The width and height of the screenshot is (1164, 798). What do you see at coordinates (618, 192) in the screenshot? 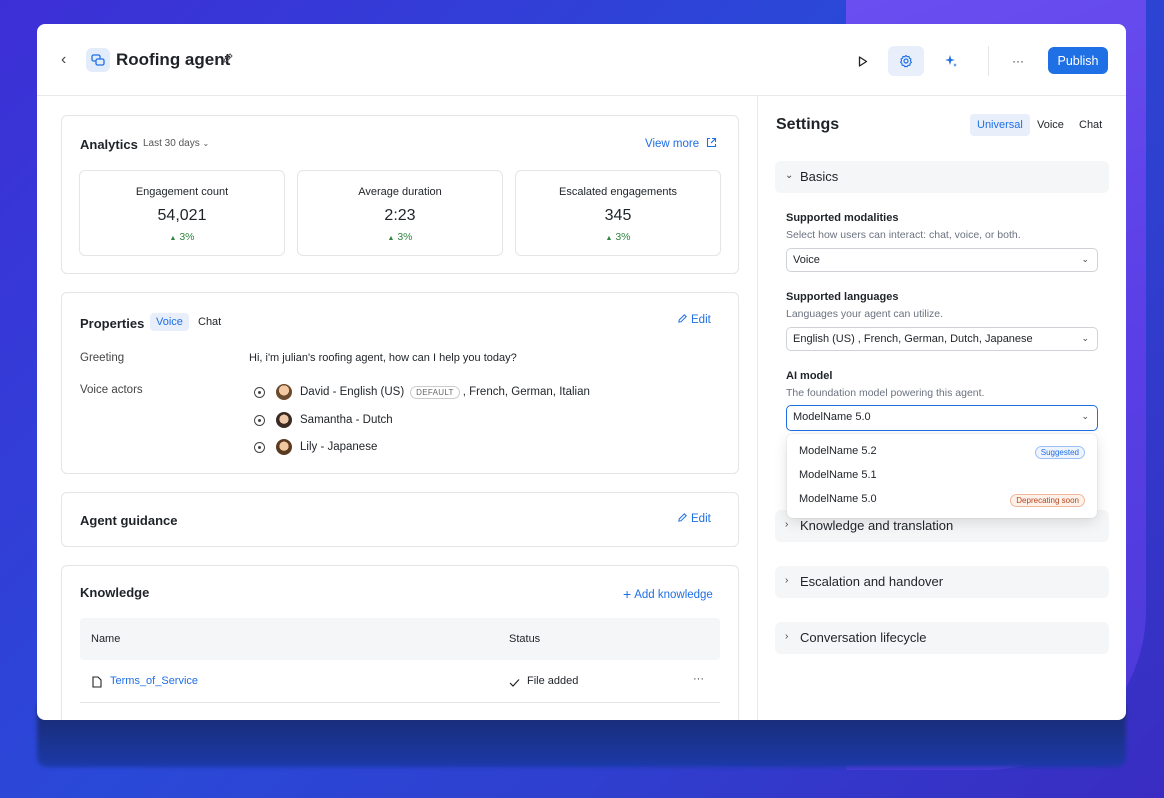
I see `metric-label: Escalated engagements` at bounding box center [618, 192].